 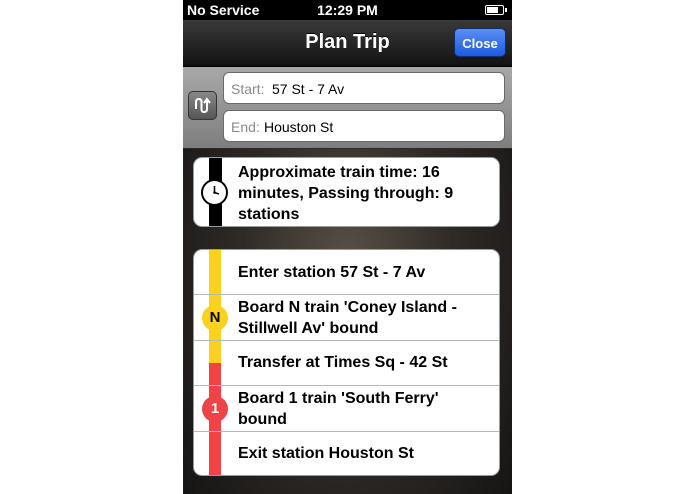 I want to click on step-text: Enter station 57 St - 7 Av, so click(x=332, y=272).